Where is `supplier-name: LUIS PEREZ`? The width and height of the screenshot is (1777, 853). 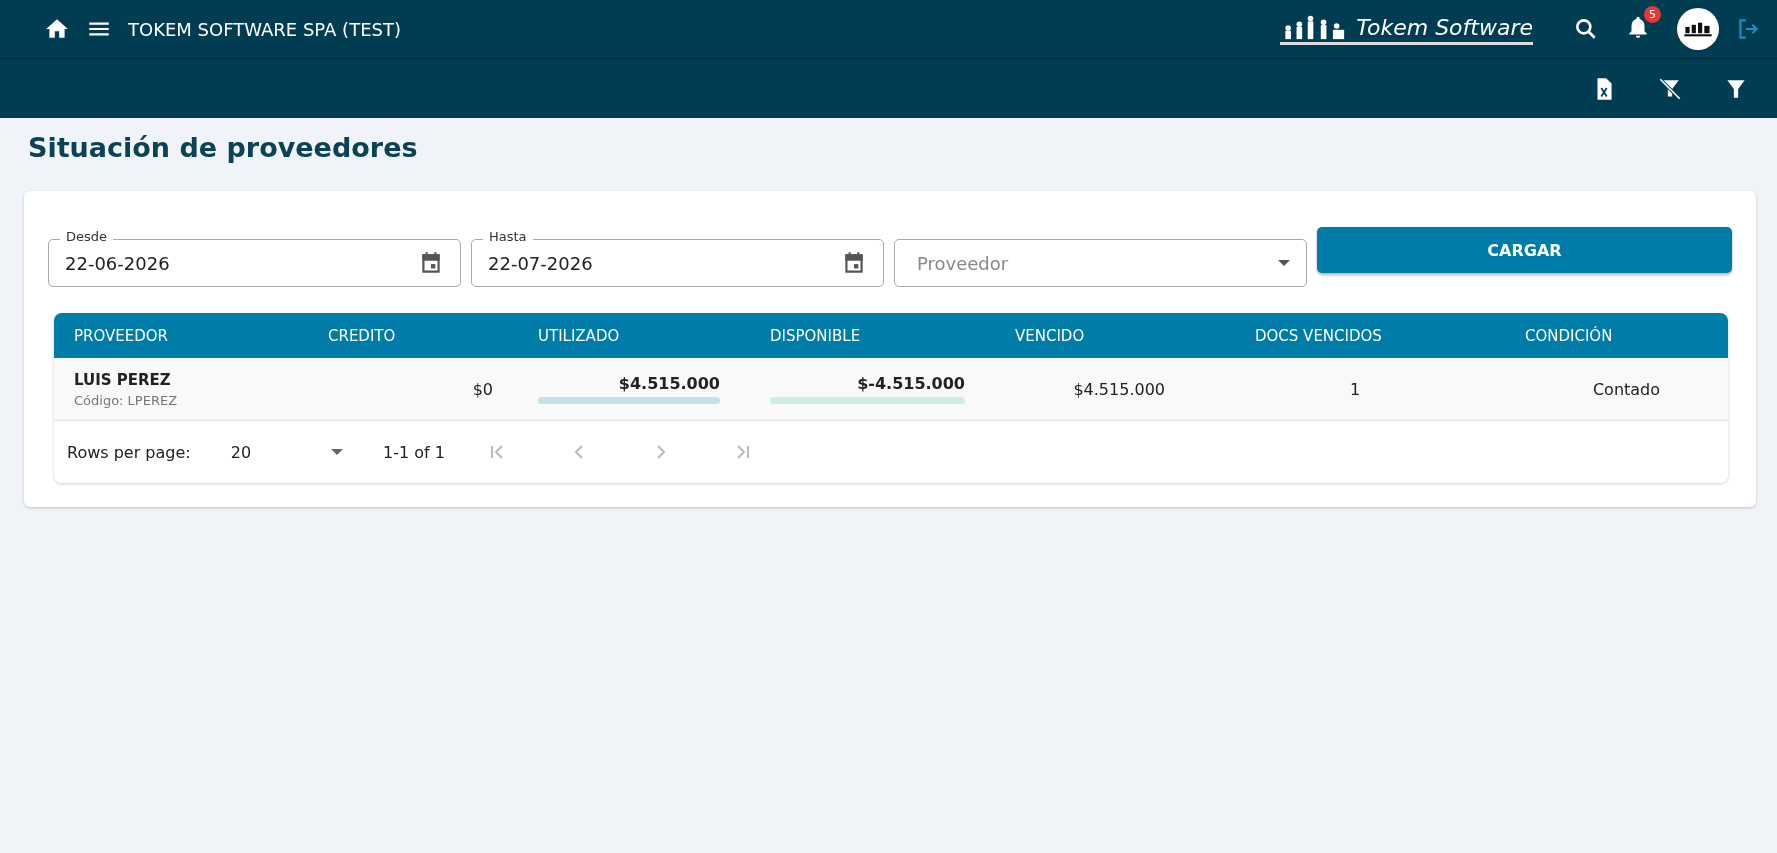 supplier-name: LUIS PEREZ is located at coordinates (123, 379).